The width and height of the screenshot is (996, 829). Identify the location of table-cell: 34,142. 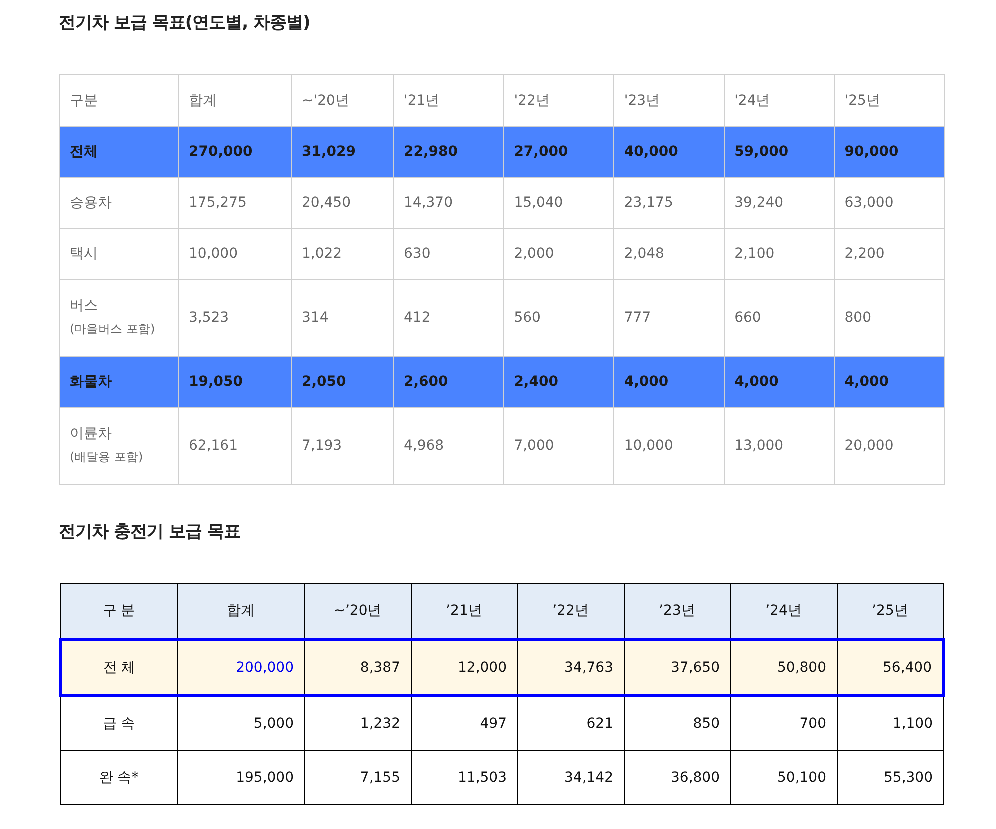
(571, 777).